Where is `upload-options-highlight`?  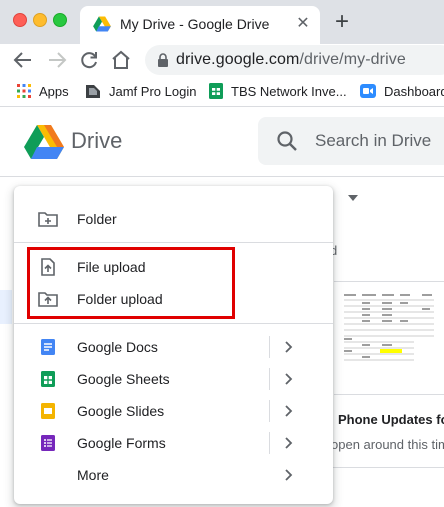 upload-options-highlight is located at coordinates (131, 283).